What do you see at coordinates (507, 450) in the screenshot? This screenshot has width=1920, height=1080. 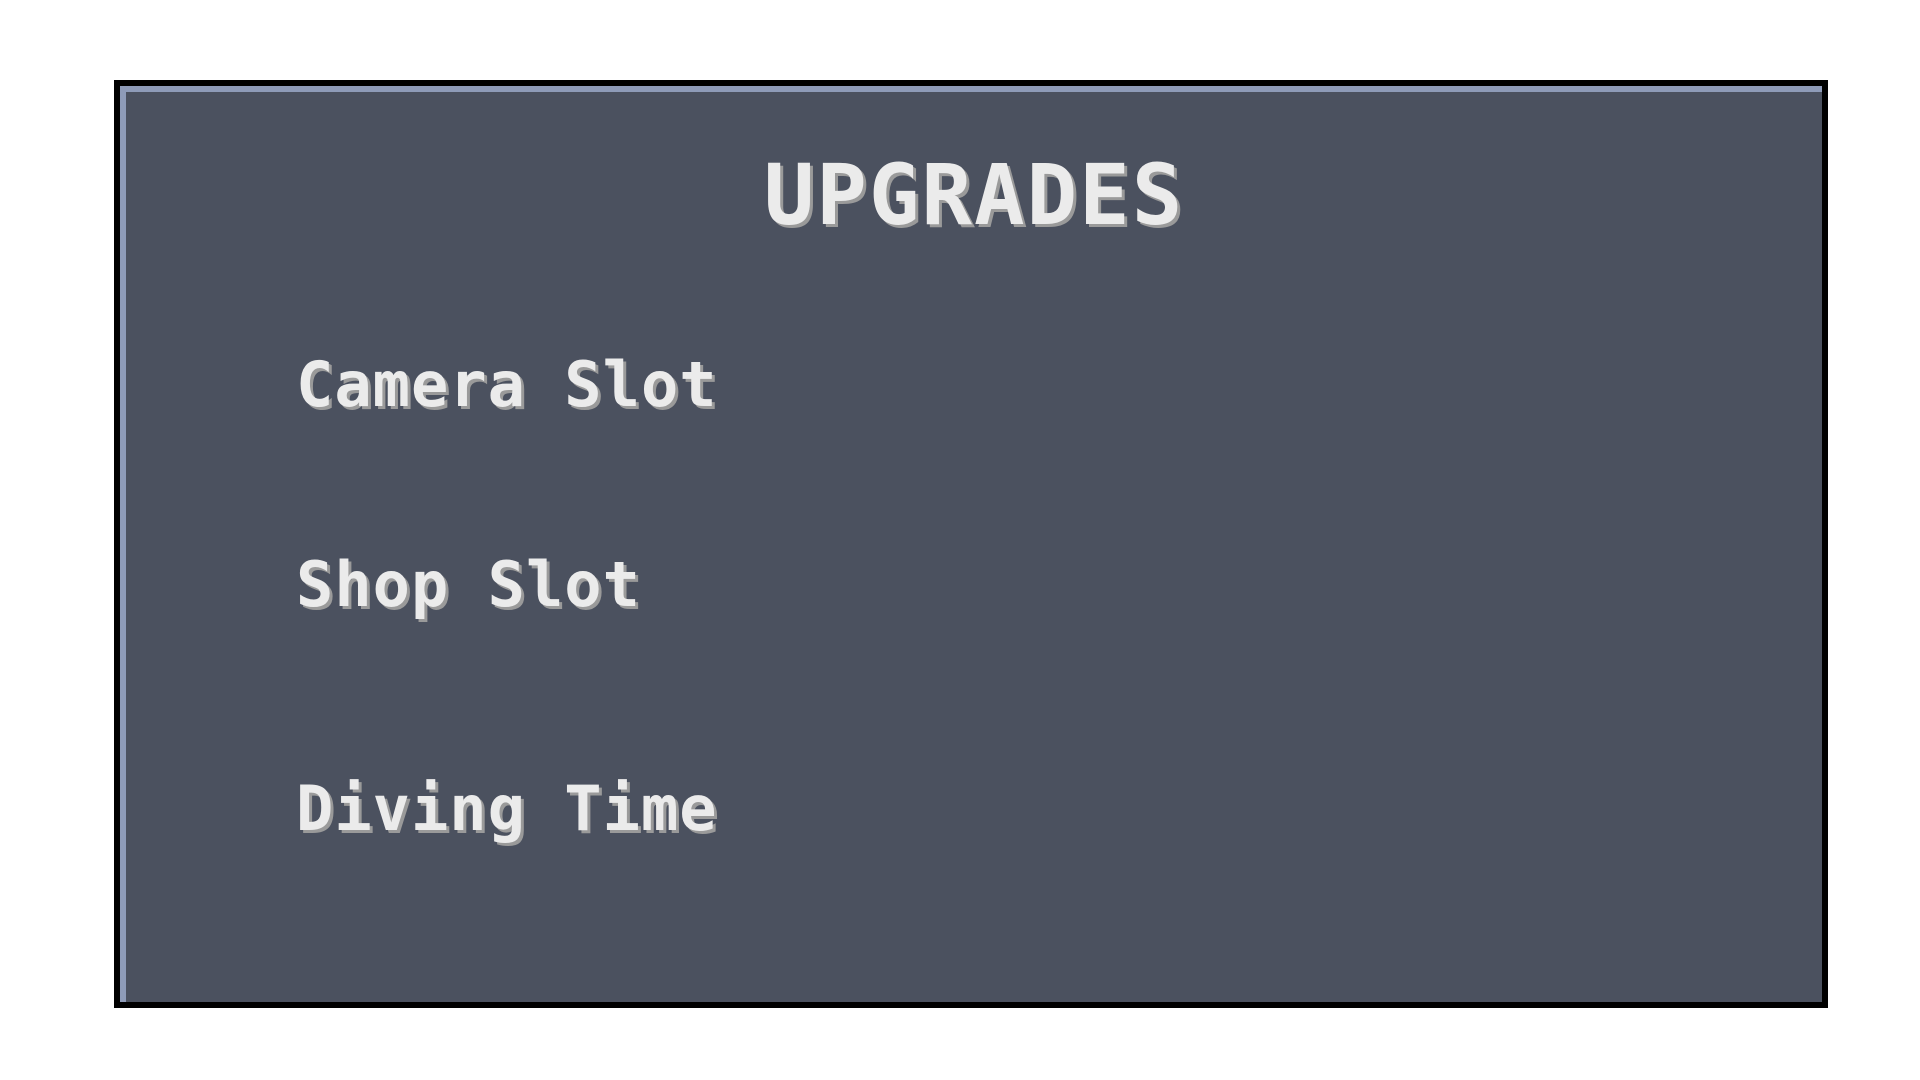 I see `upgrade-item-camera-slot: Camera Slot` at bounding box center [507, 450].